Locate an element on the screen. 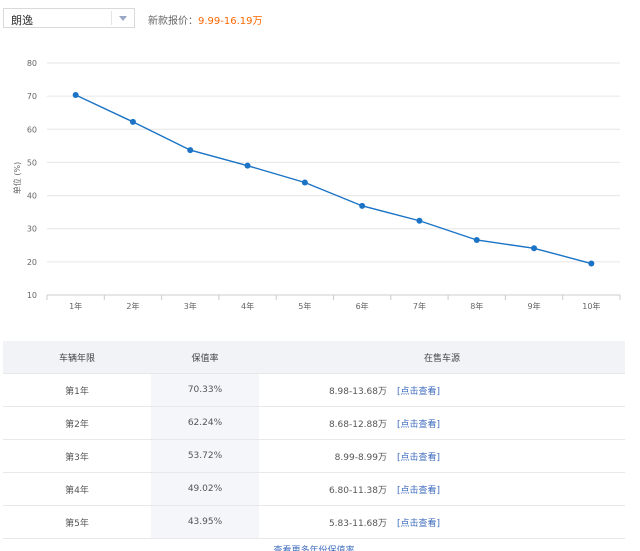 This screenshot has height=551, width=640. header-source: 在售车源 is located at coordinates (442, 357).